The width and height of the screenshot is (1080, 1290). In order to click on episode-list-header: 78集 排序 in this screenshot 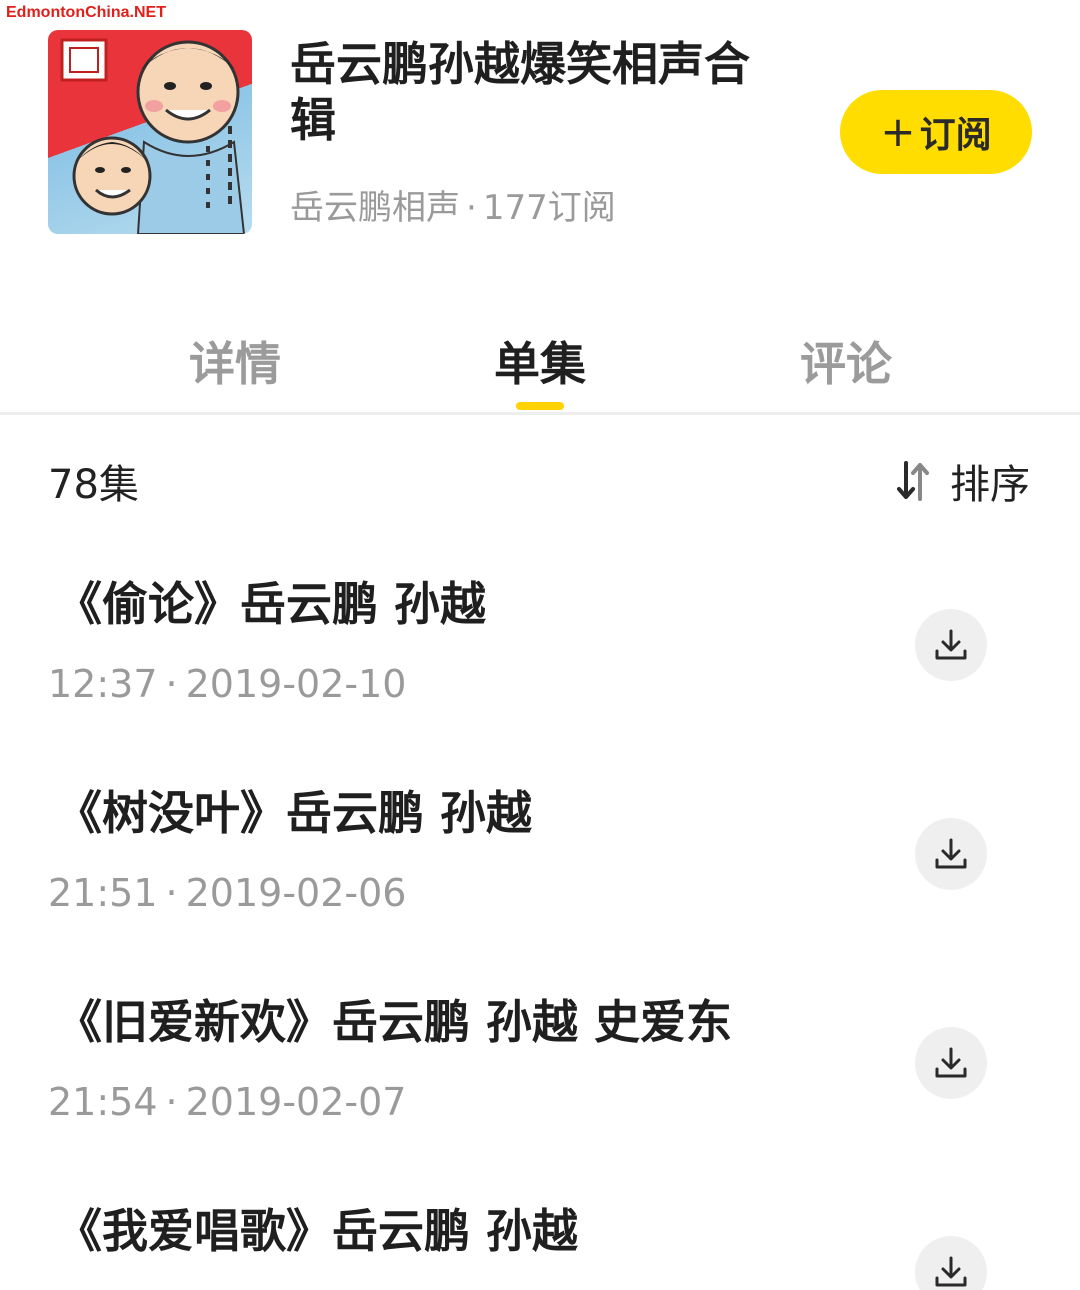, I will do `click(540, 480)`.